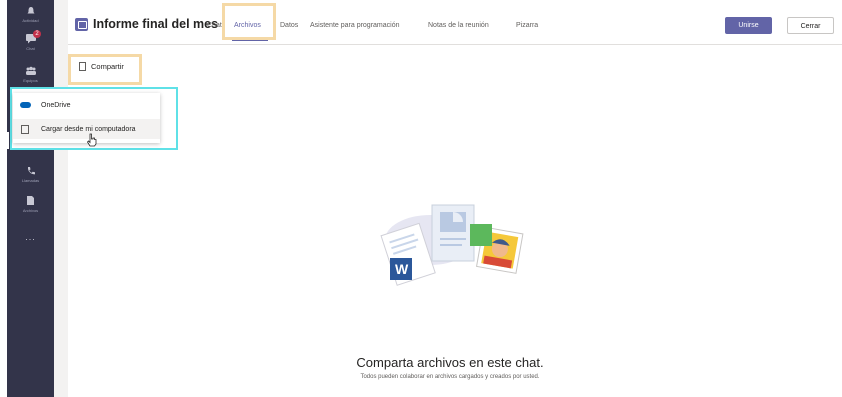 The width and height of the screenshot is (842, 397). What do you see at coordinates (30, 20) in the screenshot?
I see `rail-label-activity: Actividad` at bounding box center [30, 20].